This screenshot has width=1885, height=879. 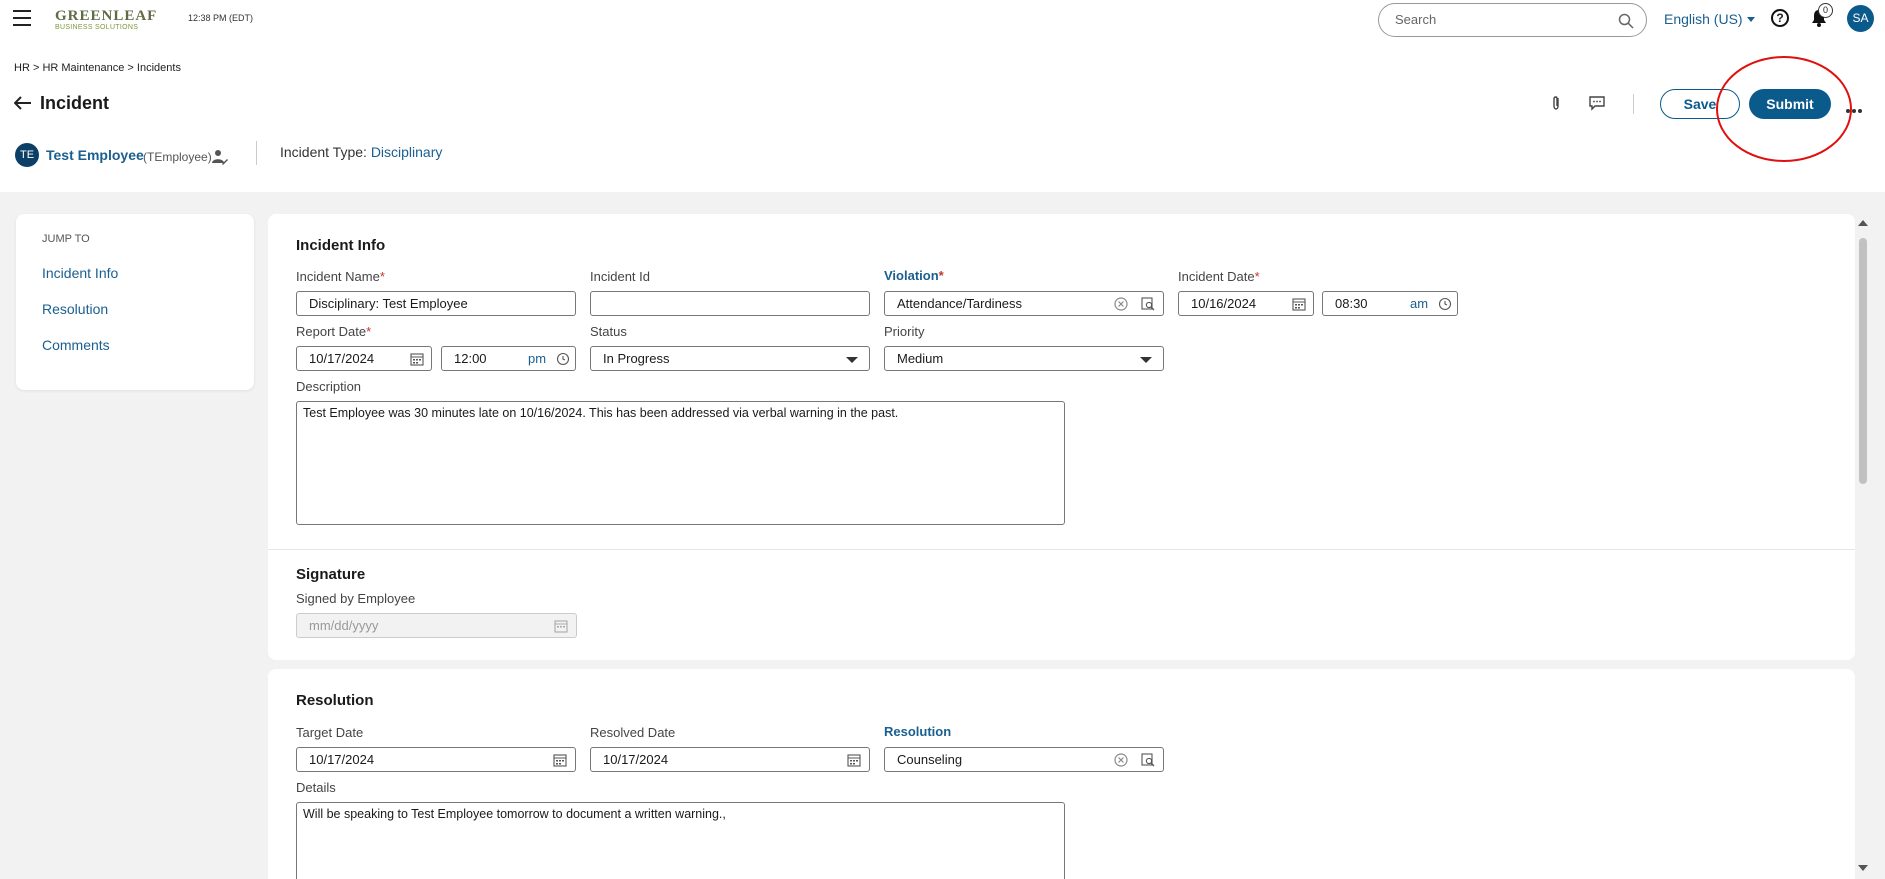 What do you see at coordinates (1703, 19) in the screenshot?
I see `language-label: English (US)` at bounding box center [1703, 19].